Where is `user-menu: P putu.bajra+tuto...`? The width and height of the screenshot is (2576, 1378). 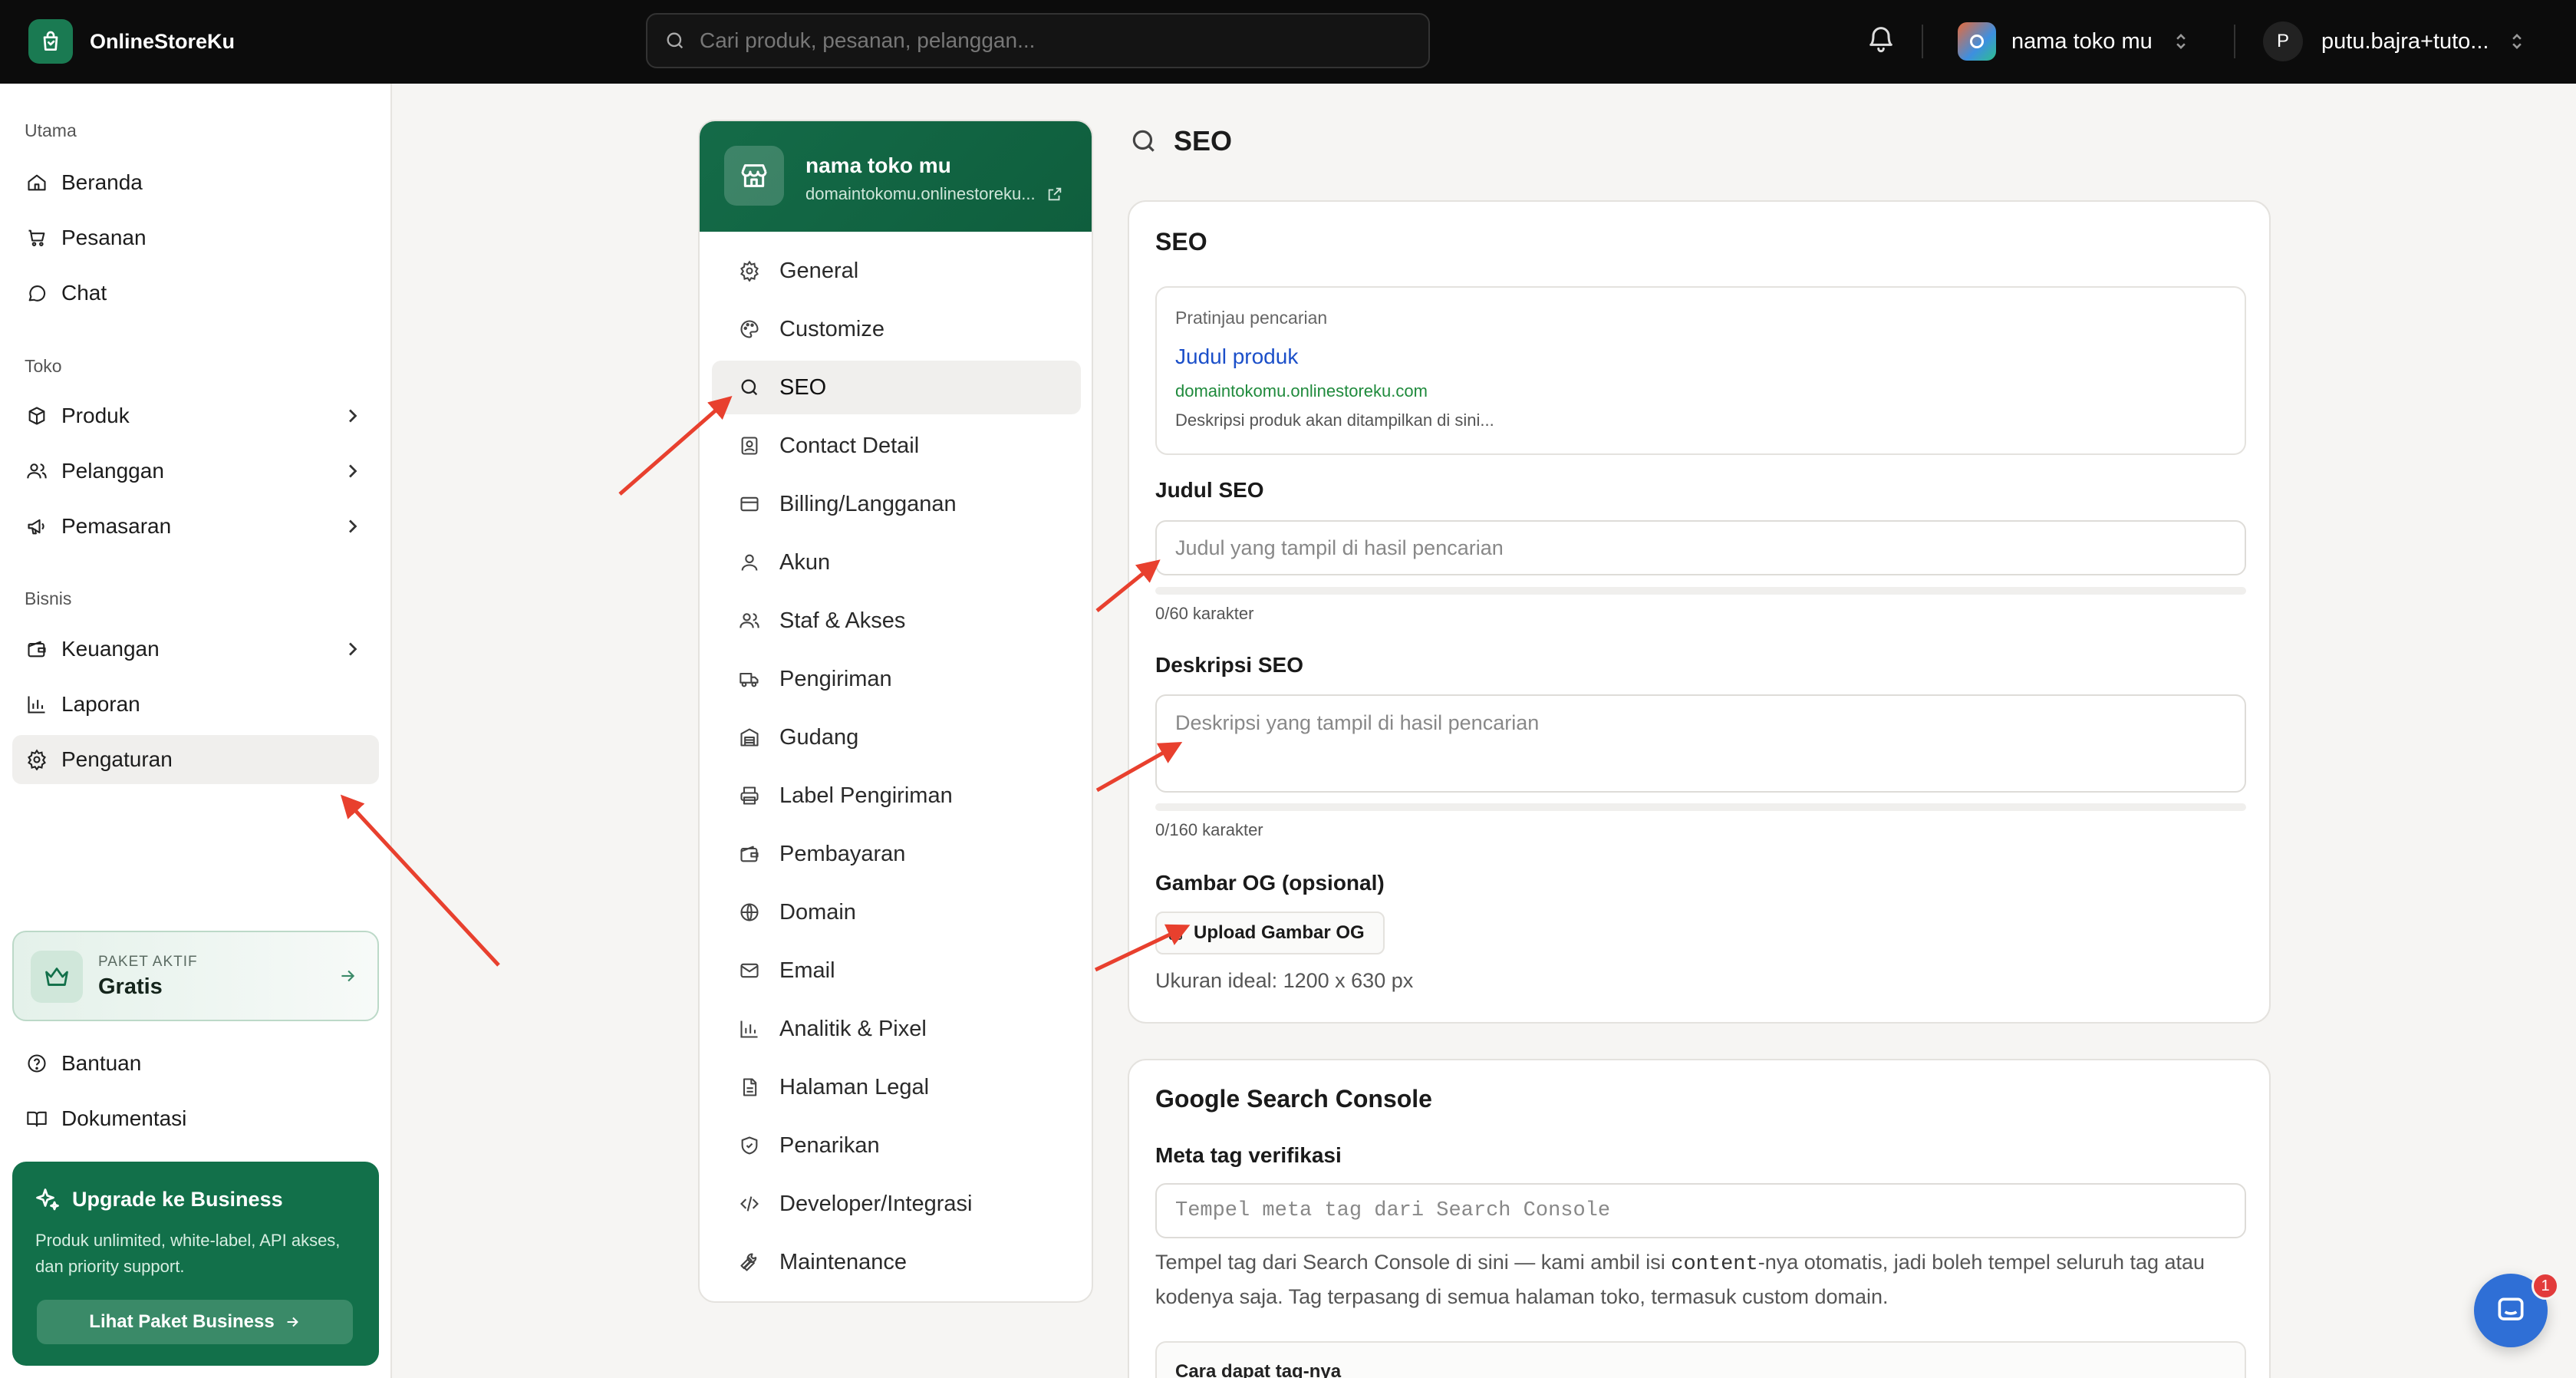 user-menu: P putu.bajra+tuto... is located at coordinates (2394, 41).